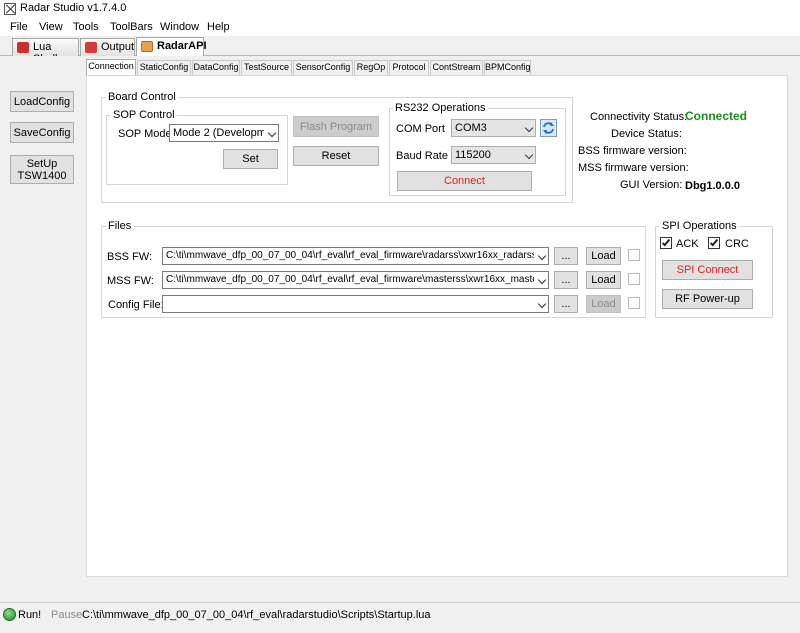 Image resolution: width=800 pixels, height=633 pixels. What do you see at coordinates (10, 9) in the screenshot?
I see `app-icon` at bounding box center [10, 9].